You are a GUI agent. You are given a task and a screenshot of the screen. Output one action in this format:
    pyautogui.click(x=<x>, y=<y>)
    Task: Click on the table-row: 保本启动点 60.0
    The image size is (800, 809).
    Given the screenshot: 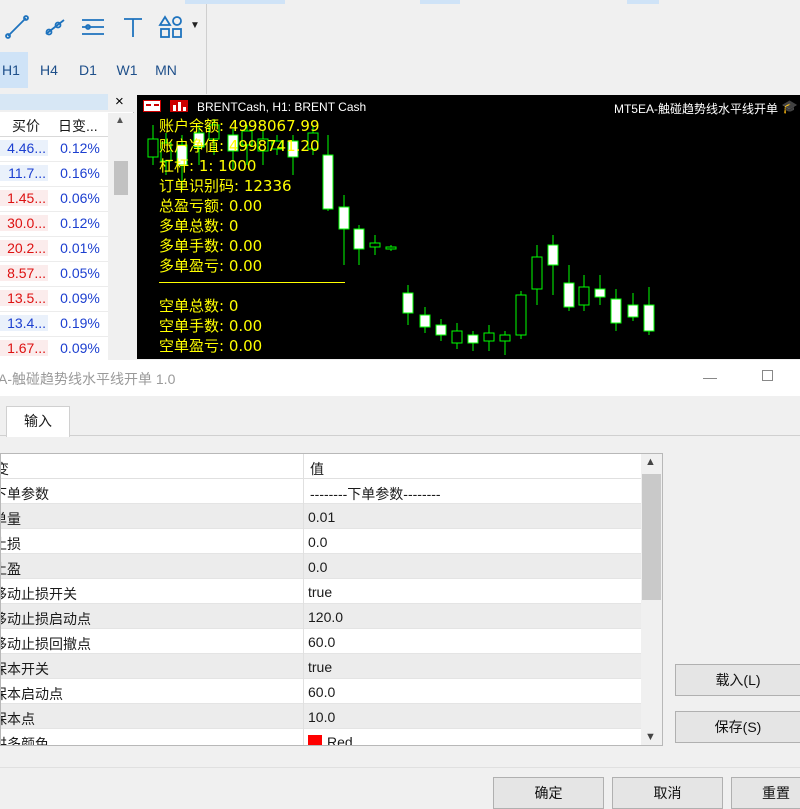 What is the action you would take?
    pyautogui.click(x=321, y=691)
    